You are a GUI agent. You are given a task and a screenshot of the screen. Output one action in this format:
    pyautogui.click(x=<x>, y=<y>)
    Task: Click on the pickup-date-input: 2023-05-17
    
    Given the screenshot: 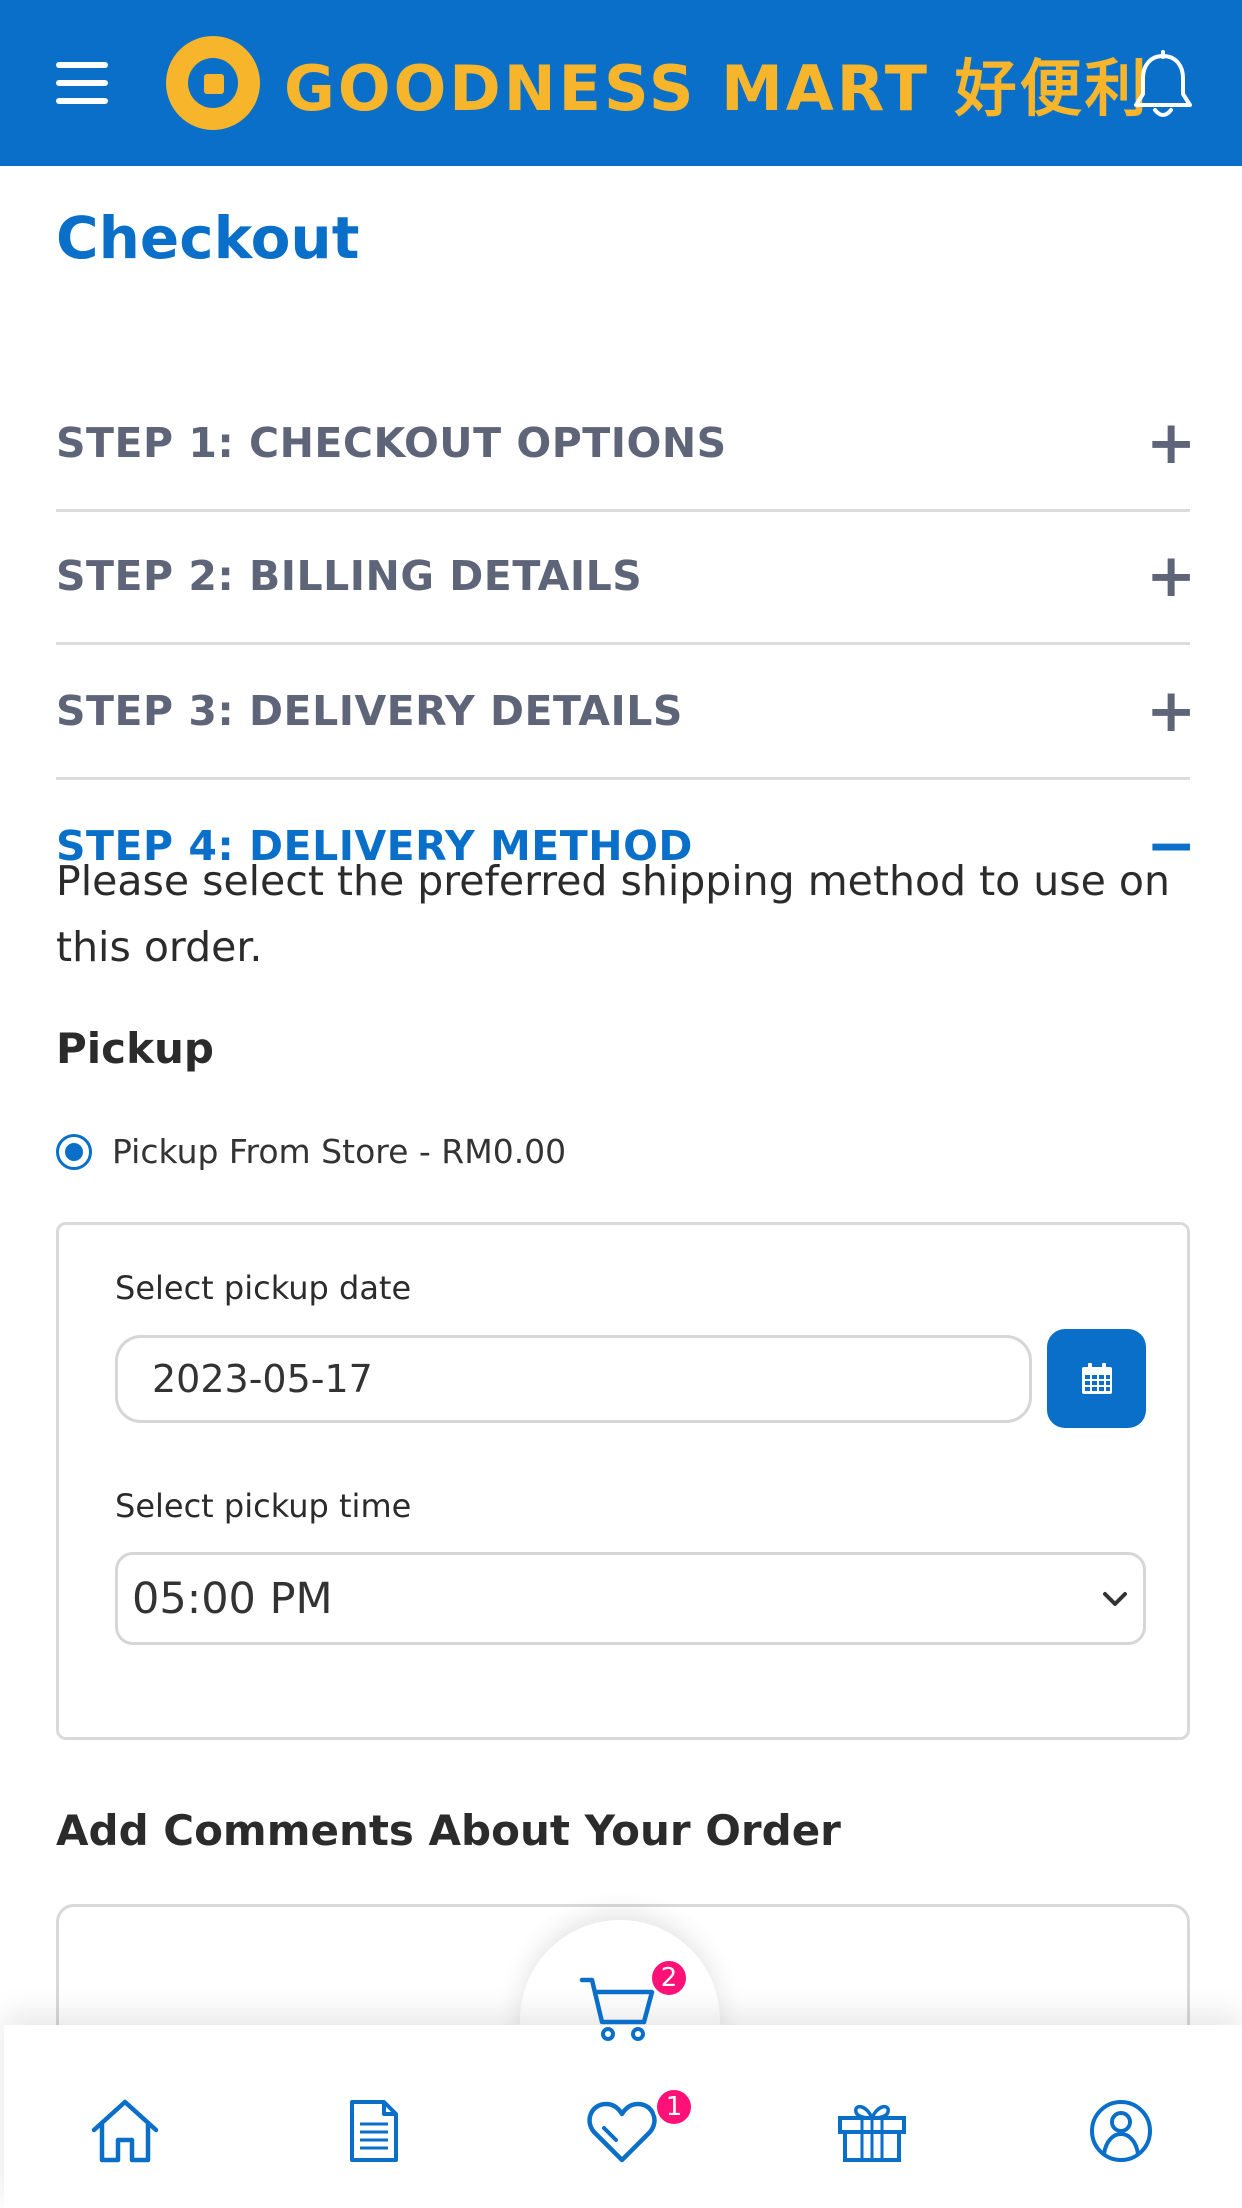 What is the action you would take?
    pyautogui.click(x=573, y=1379)
    